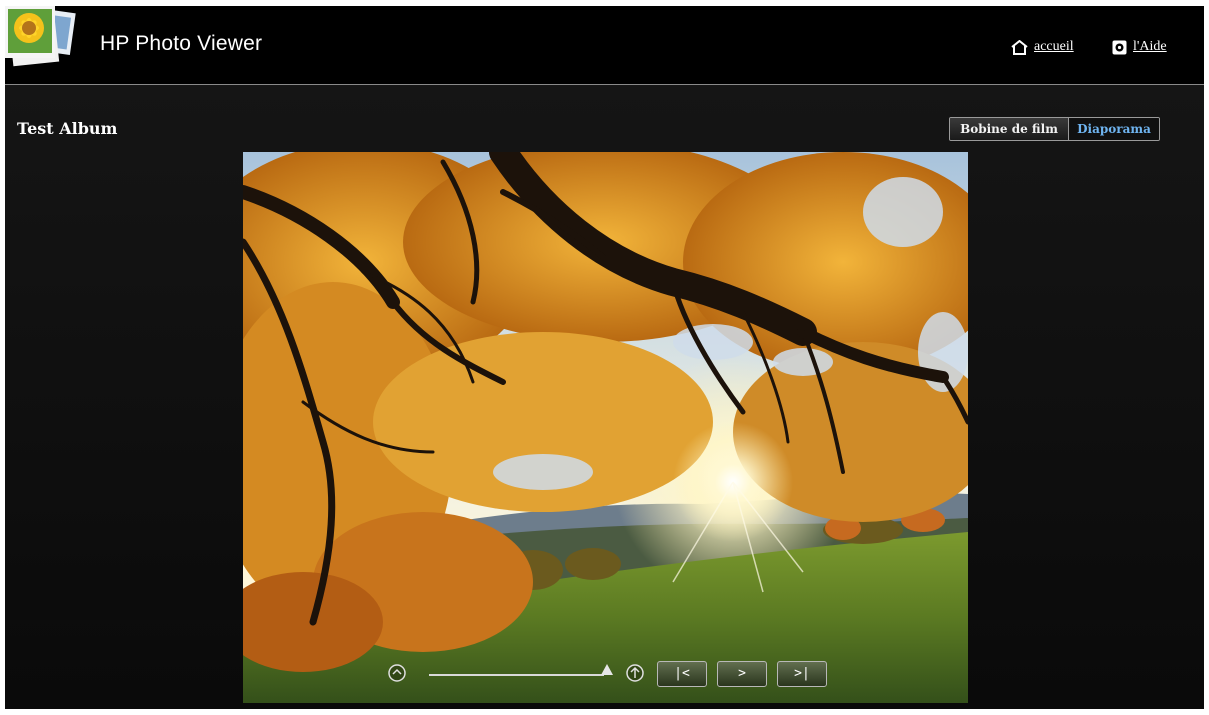 This screenshot has width=1209, height=715. I want to click on app-logo, so click(40, 36).